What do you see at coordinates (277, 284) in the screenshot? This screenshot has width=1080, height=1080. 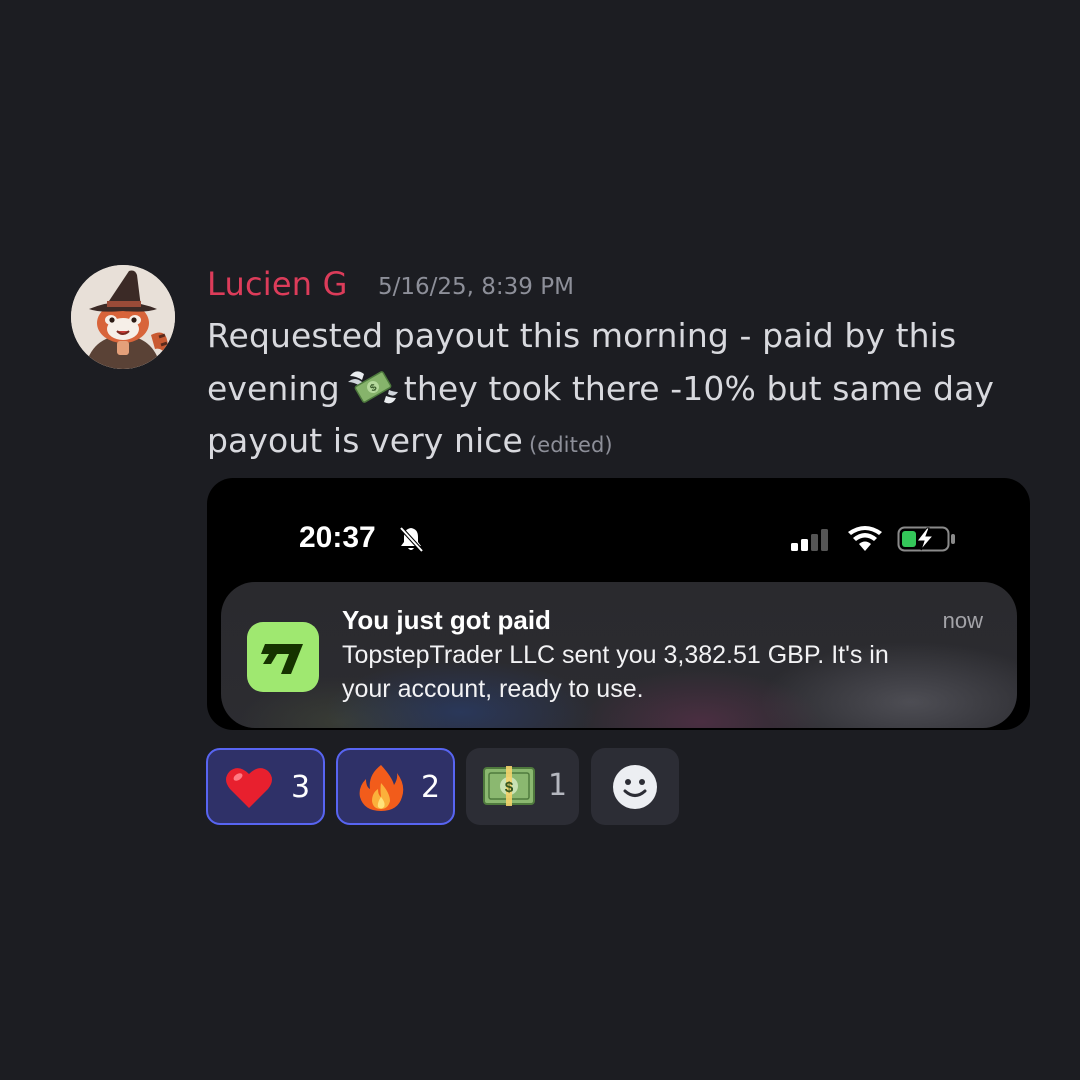 I see `author-name: Lucien G` at bounding box center [277, 284].